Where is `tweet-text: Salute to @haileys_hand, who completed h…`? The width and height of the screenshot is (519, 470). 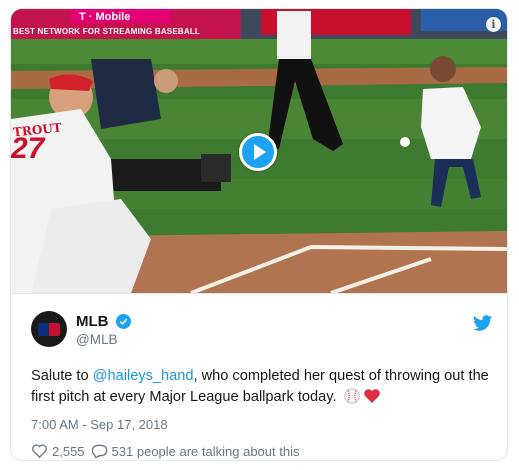 tweet-text: Salute to @haileys_hand, who completed h… is located at coordinates (263, 388).